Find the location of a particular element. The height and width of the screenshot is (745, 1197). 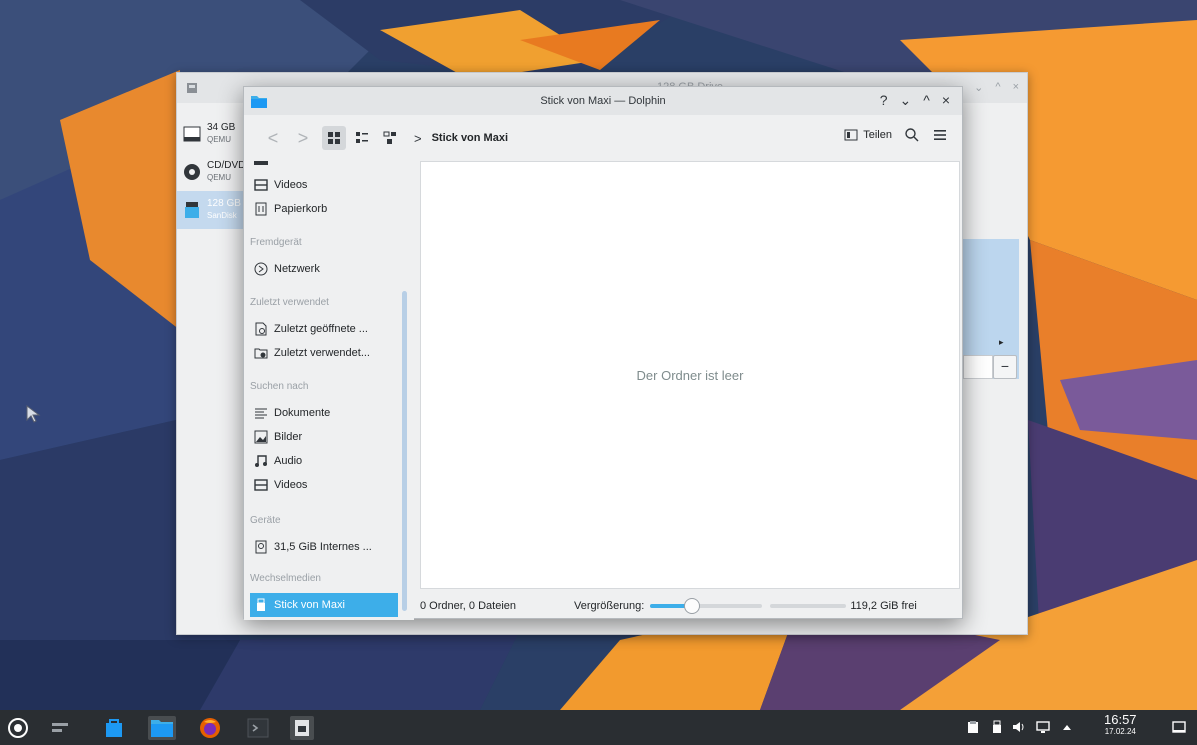

device-item-usb: 128 GB SanDisk is located at coordinates (213, 210).